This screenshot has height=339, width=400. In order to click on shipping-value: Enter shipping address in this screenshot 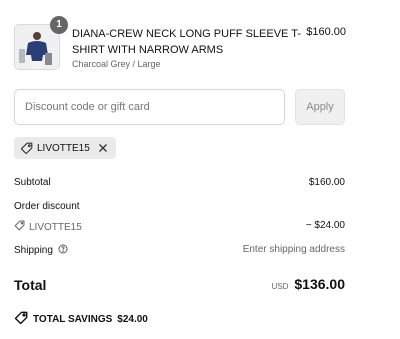, I will do `click(293, 249)`.